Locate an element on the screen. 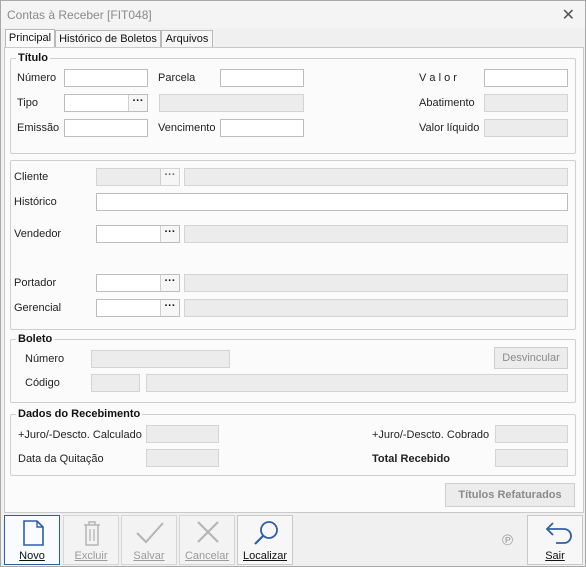 The width and height of the screenshot is (586, 567). total-recebido-label: Total Recebido is located at coordinates (411, 459).